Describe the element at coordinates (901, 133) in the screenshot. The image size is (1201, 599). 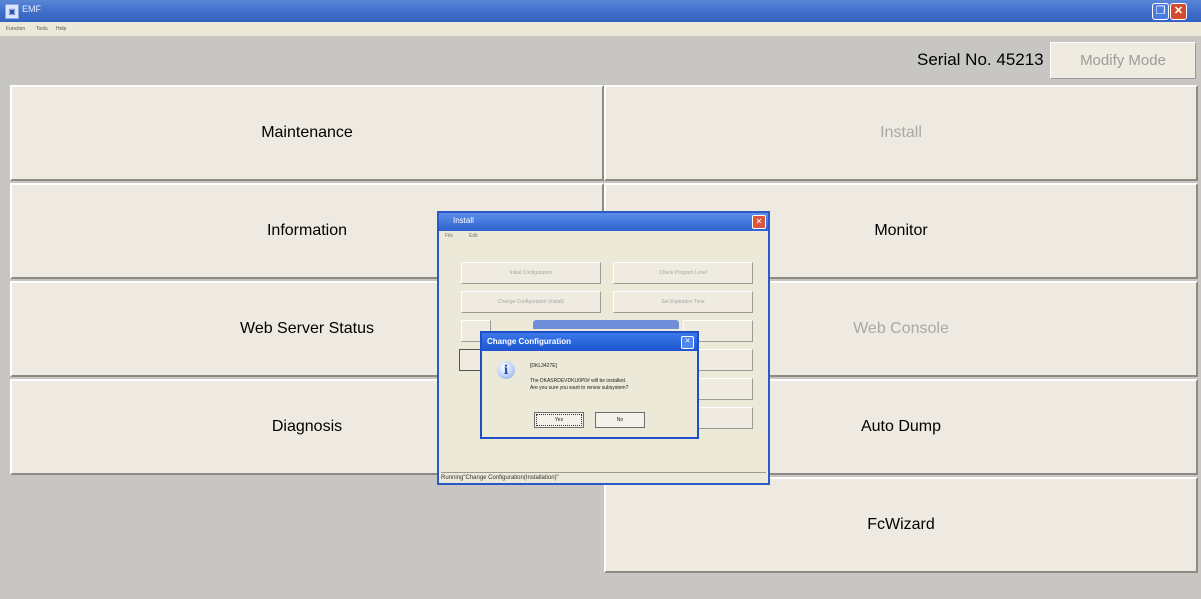
I see `install-button: Install` at that location.